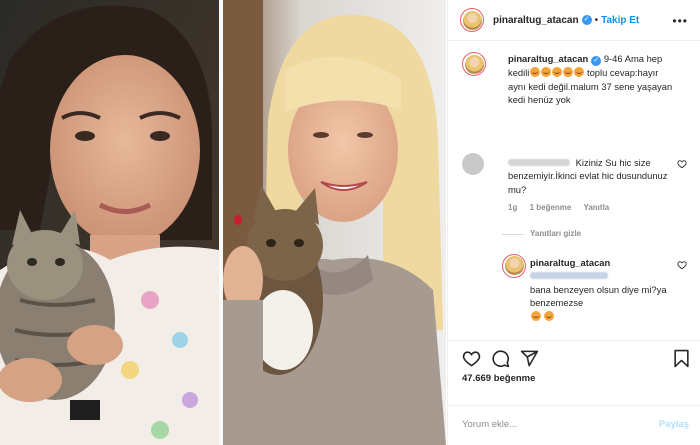 The height and width of the screenshot is (445, 700). I want to click on reply-author-avatar, so click(514, 265).